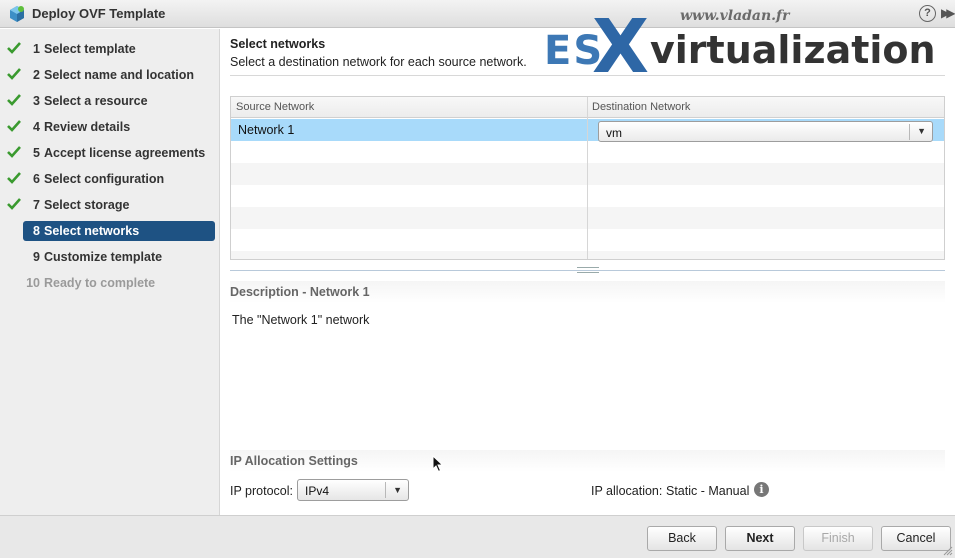 The height and width of the screenshot is (558, 955). I want to click on next-button: Next, so click(760, 538).